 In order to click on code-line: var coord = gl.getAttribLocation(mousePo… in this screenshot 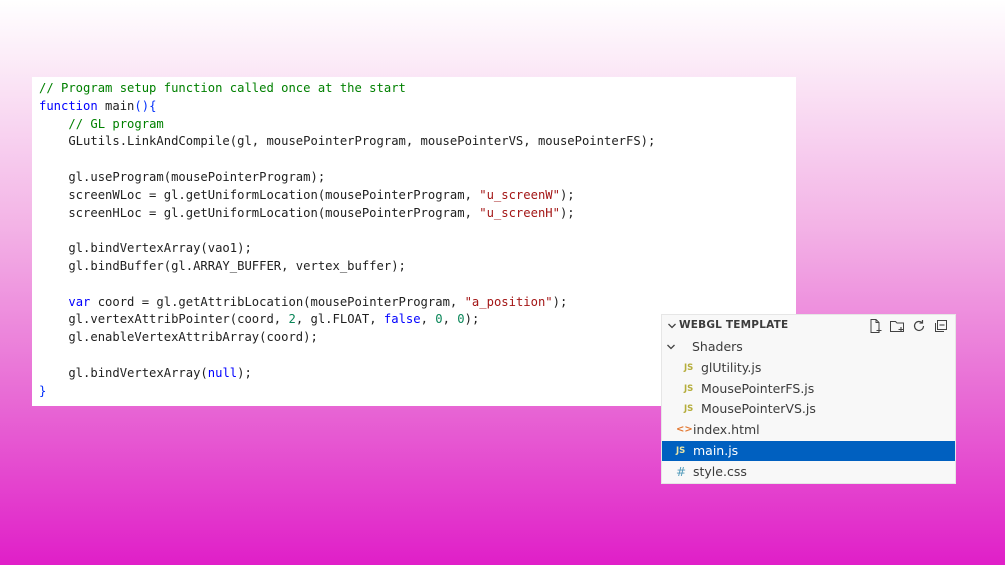, I will do `click(417, 303)`.